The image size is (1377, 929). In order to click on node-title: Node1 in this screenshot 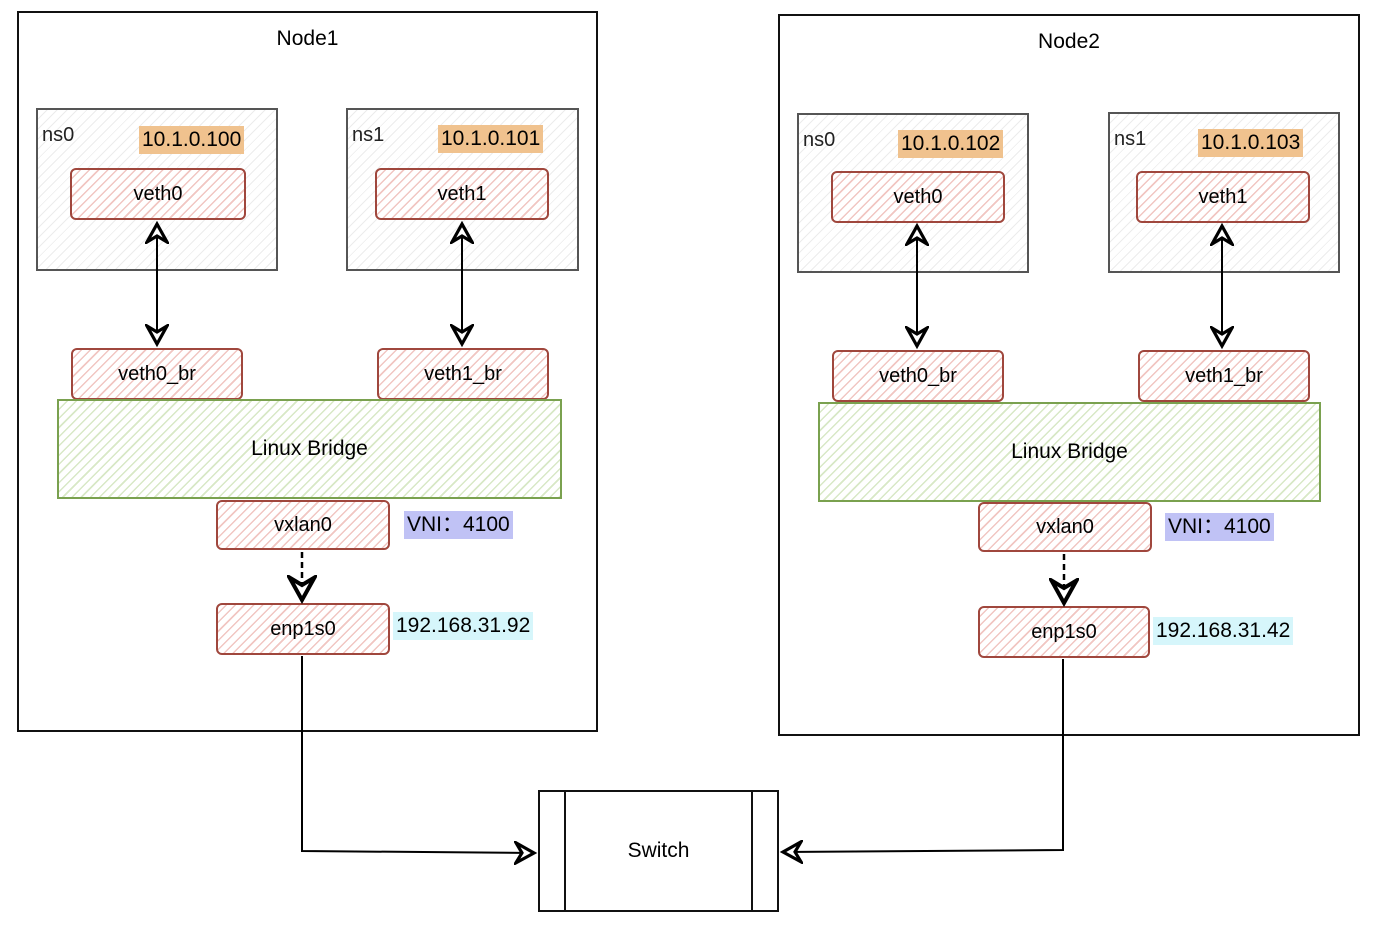, I will do `click(307, 38)`.